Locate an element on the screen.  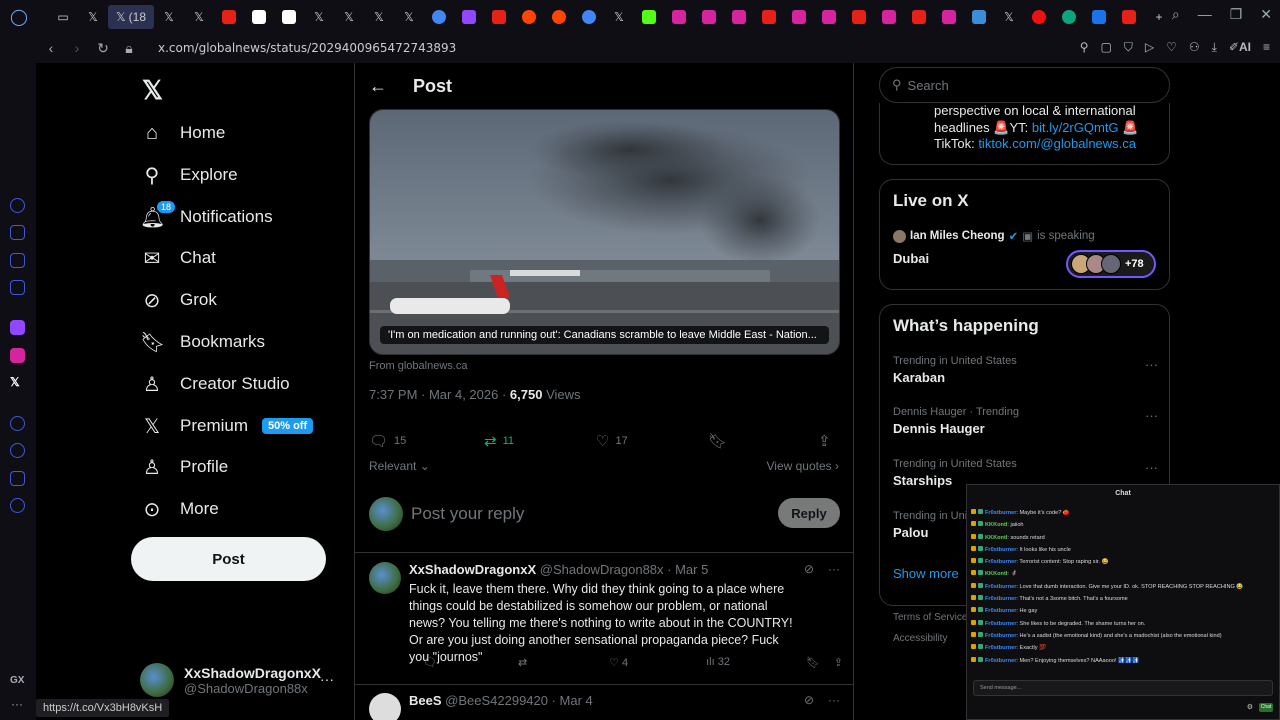
download-icon: ⤓ is located at coordinates (1214, 47).